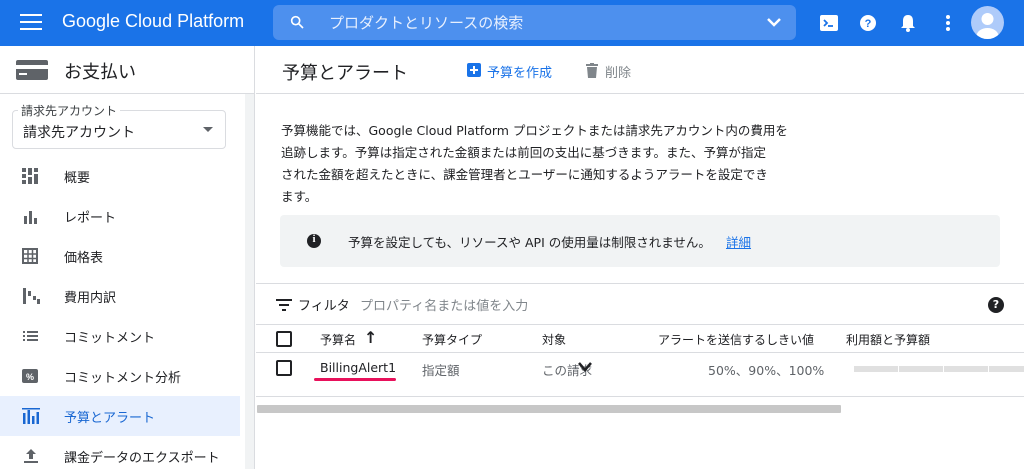 The image size is (1024, 476). Describe the element at coordinates (618, 73) in the screenshot. I see `delete-label: 削除` at that location.